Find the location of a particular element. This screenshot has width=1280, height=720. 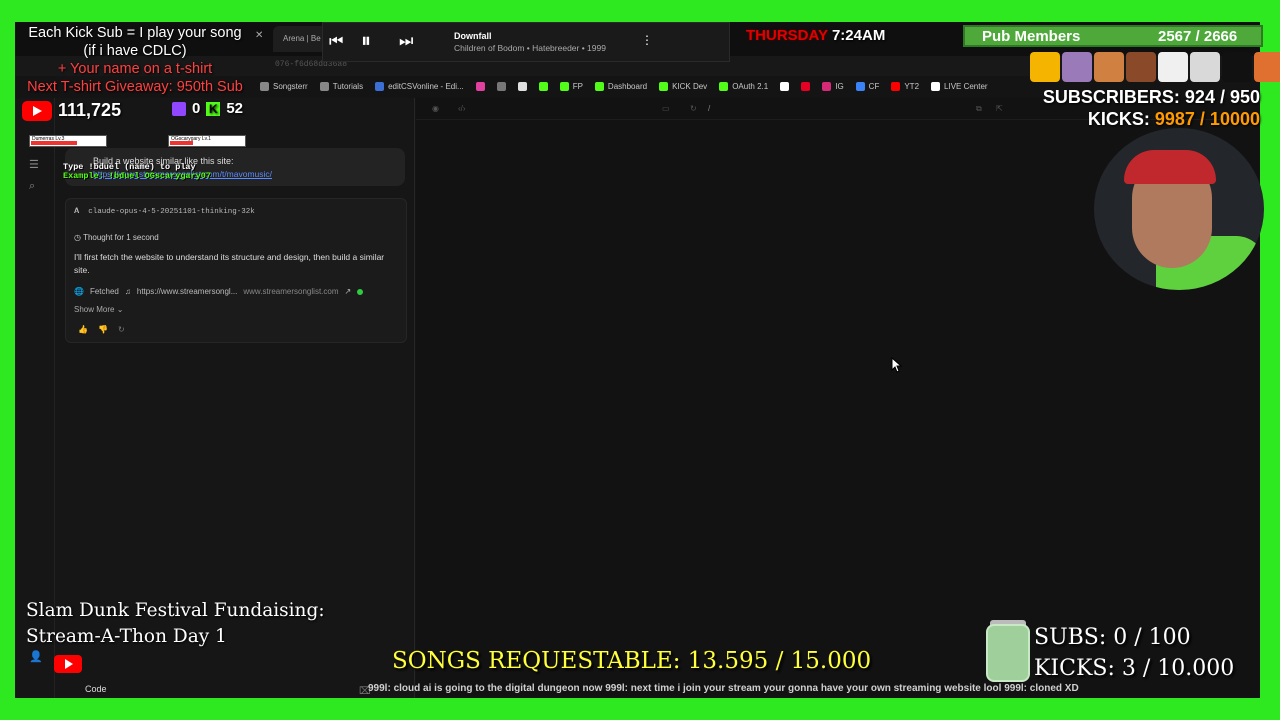

globe-icon: 🌐 is located at coordinates (79, 291).